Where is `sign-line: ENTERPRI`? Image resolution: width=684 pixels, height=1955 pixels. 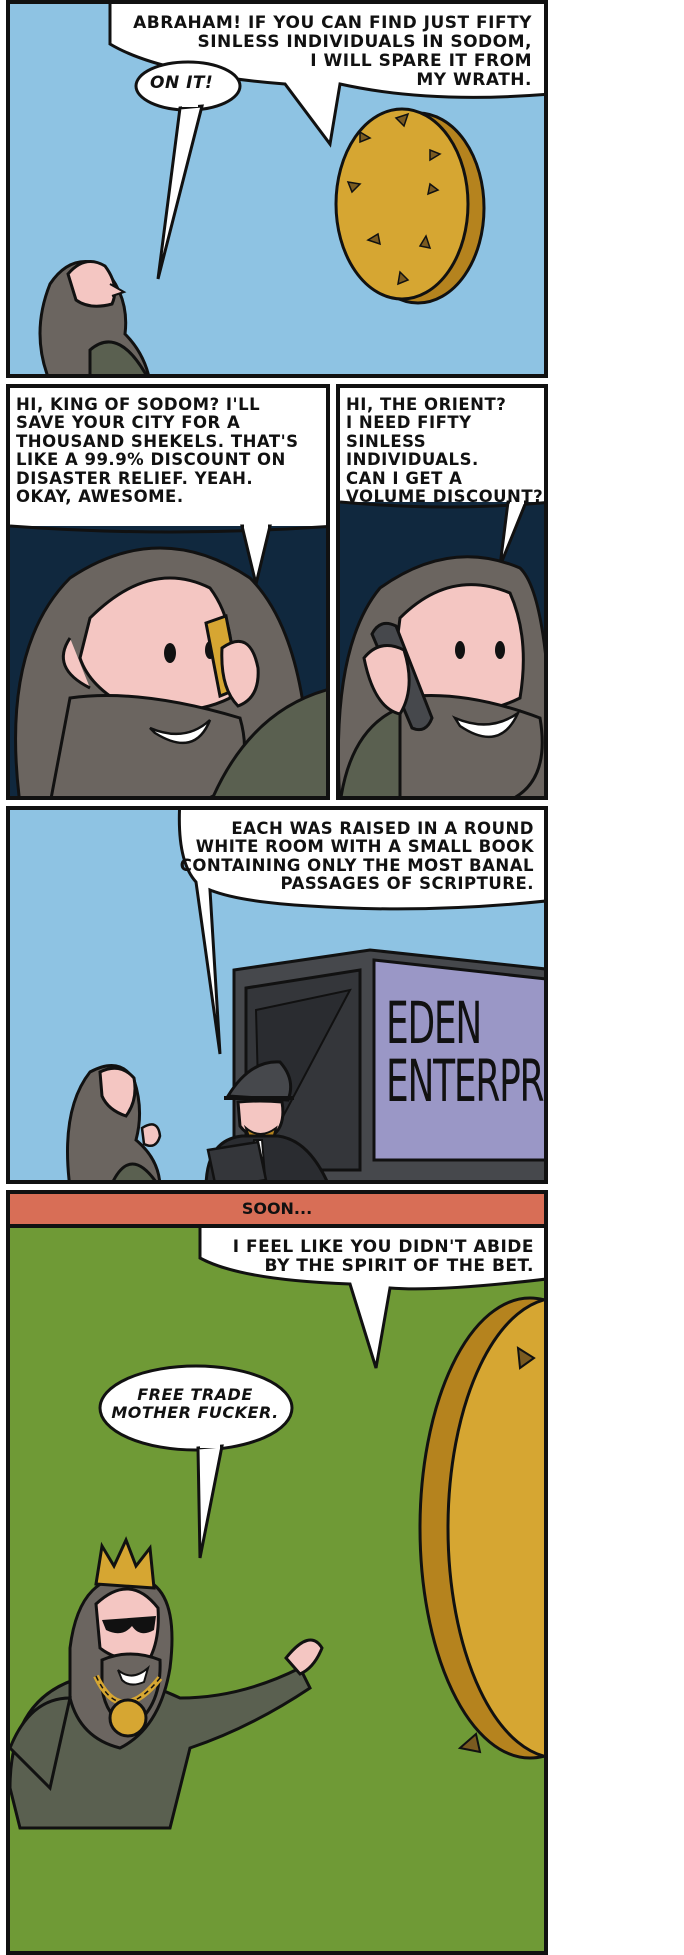 sign-line: ENTERPRI is located at coordinates (467, 1081).